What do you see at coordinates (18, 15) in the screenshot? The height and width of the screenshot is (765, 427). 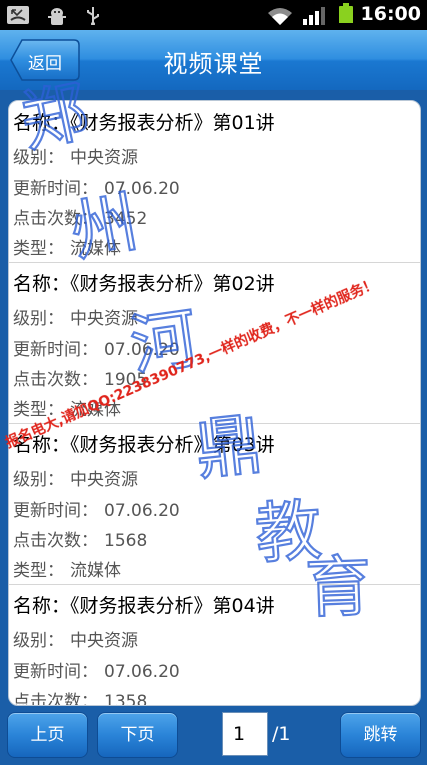 I see `missed-call-icon` at bounding box center [18, 15].